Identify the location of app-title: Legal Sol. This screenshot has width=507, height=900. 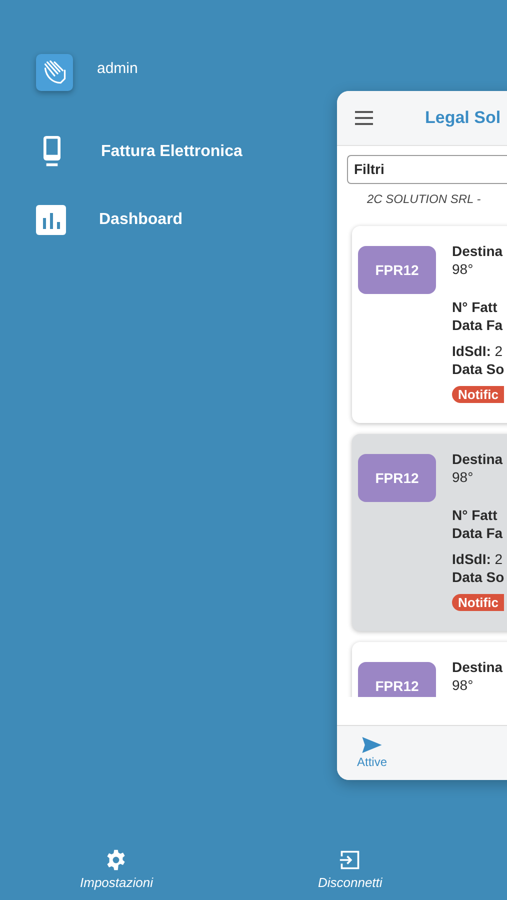
(463, 118).